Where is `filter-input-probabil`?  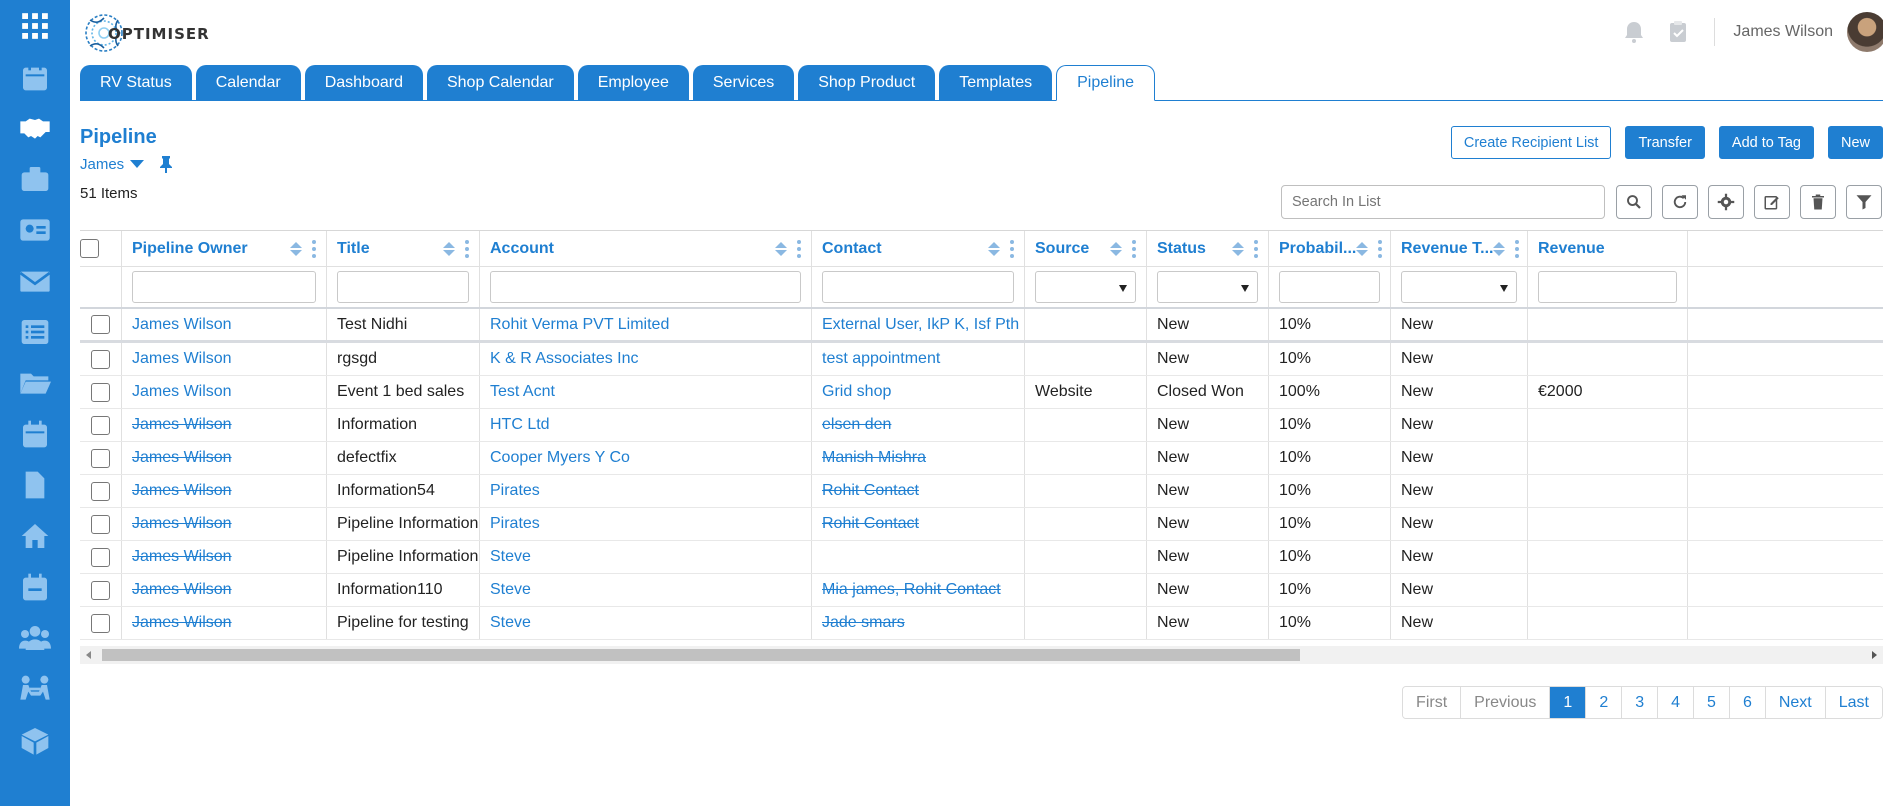 filter-input-probabil is located at coordinates (1329, 287).